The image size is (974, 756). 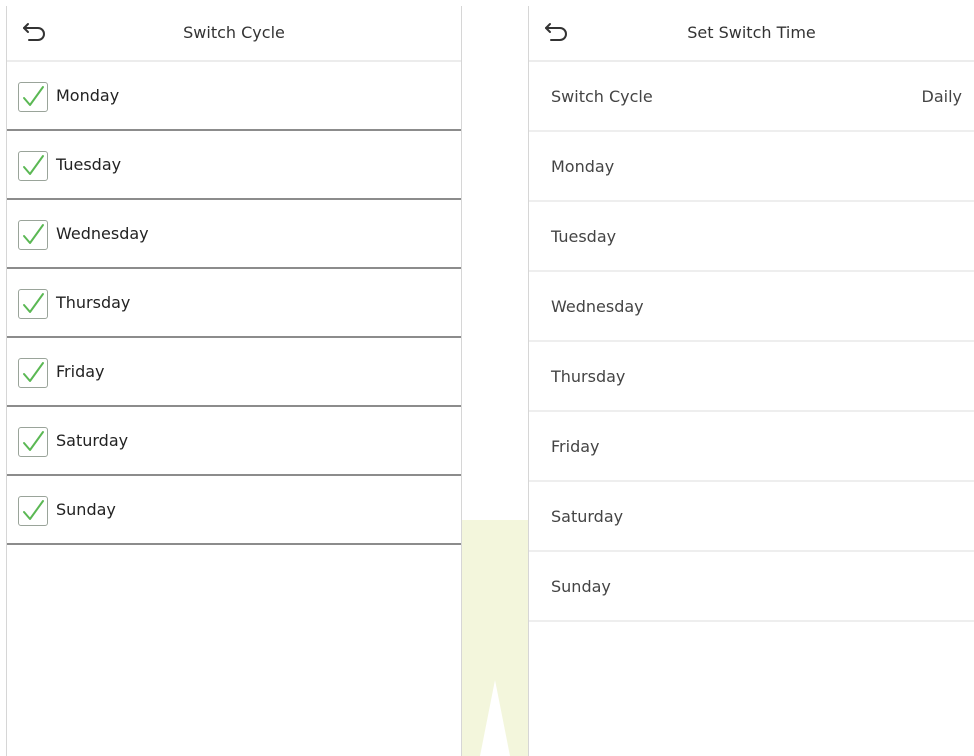 I want to click on page-title: Set Switch Time, so click(x=751, y=32).